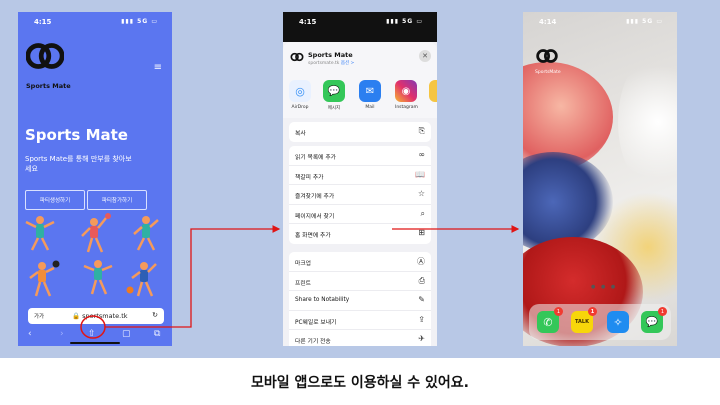 The image size is (720, 405). I want to click on home-indicator, so click(95, 343).